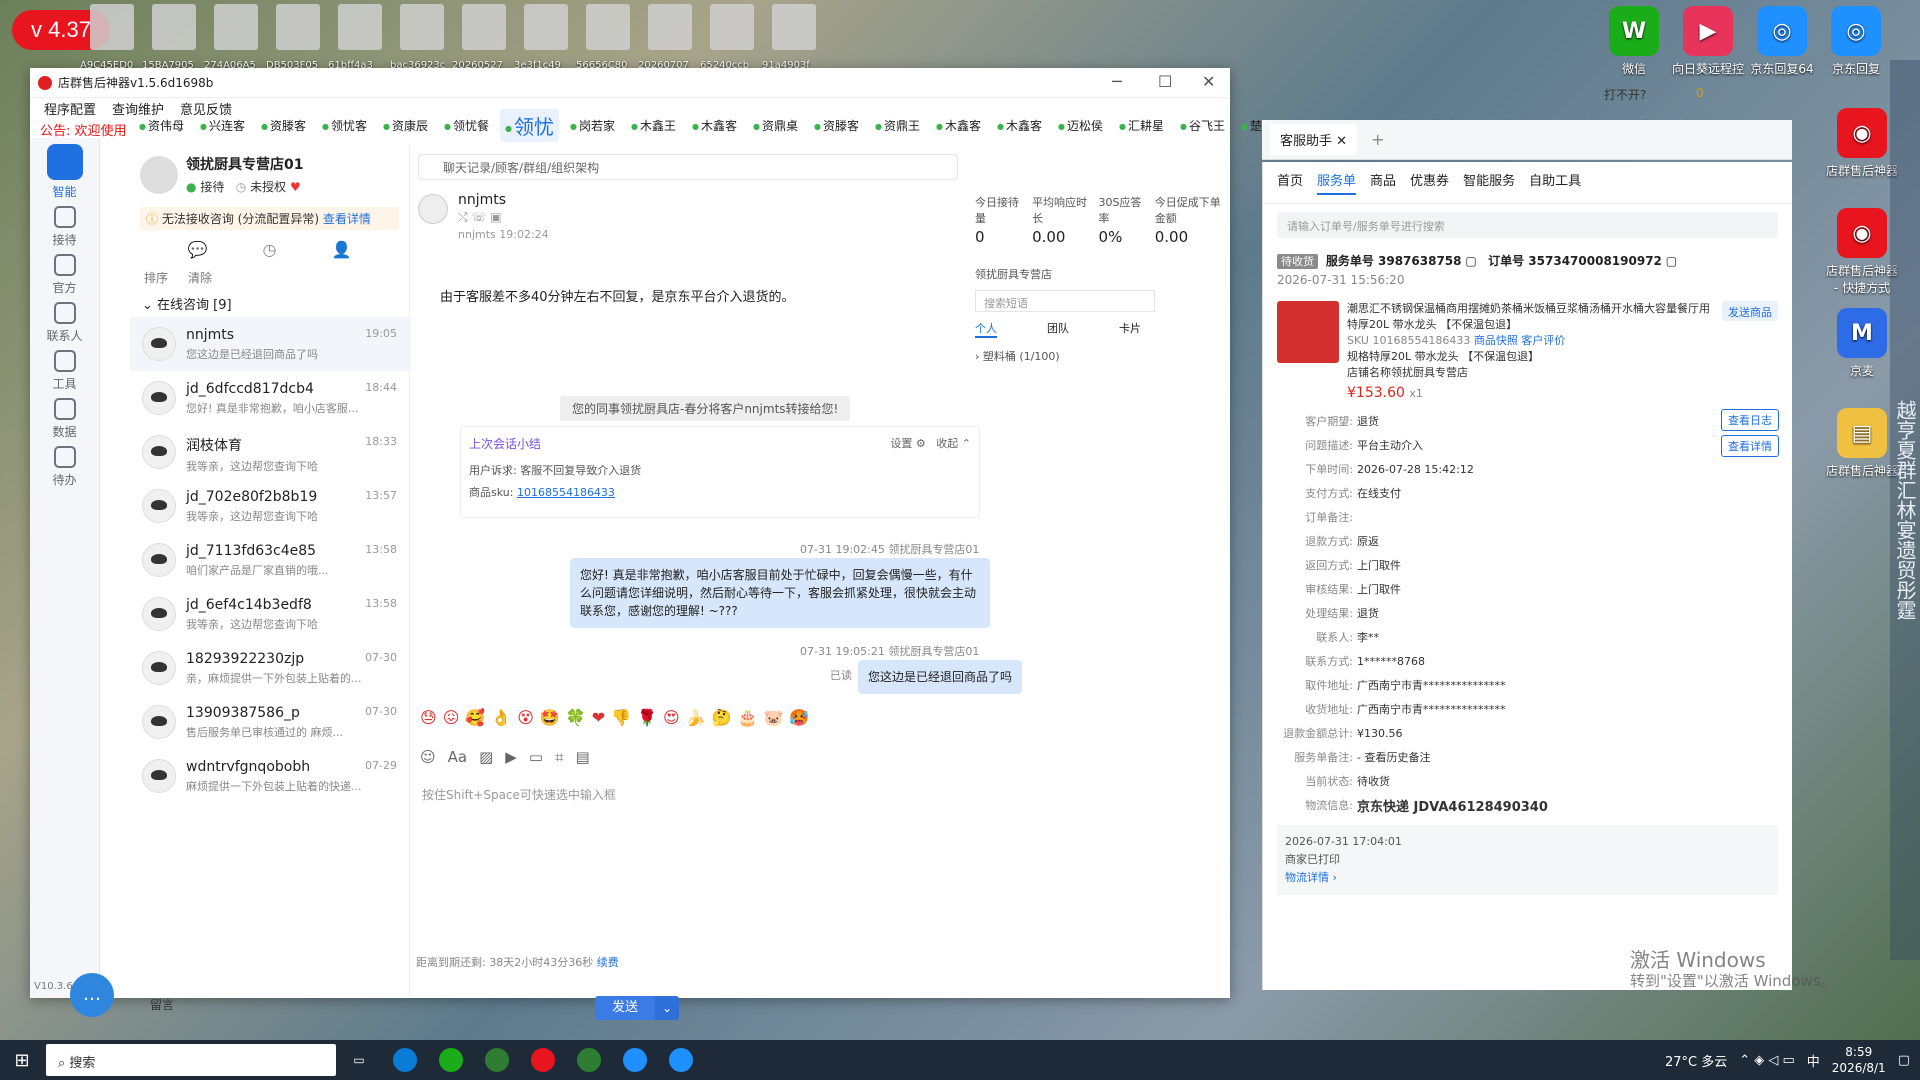 Image resolution: width=1920 pixels, height=1080 pixels. I want to click on status-auth: 未授权, so click(268, 187).